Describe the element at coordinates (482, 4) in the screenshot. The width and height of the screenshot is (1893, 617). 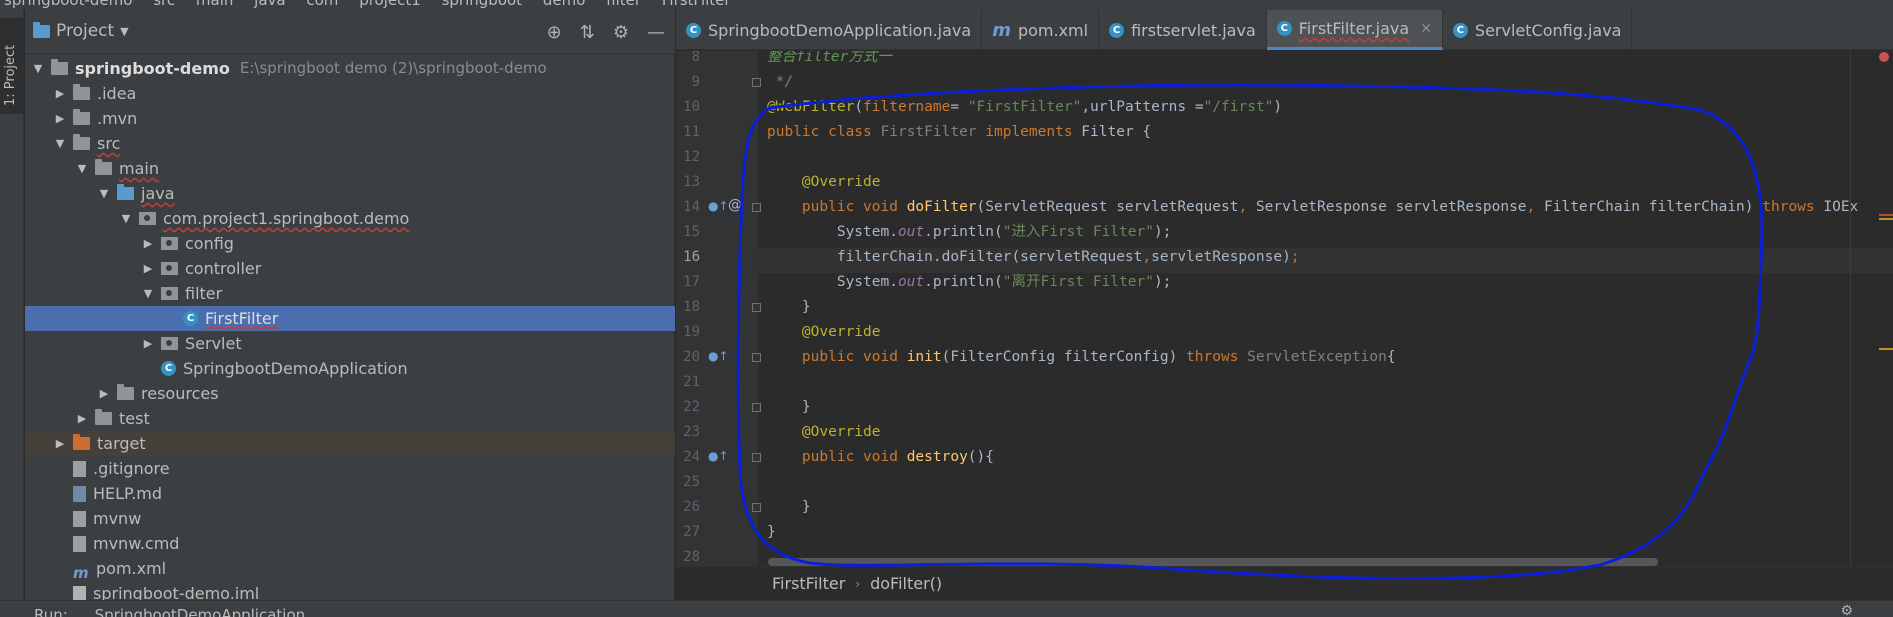
I see `nav-crumb: springboot` at that location.